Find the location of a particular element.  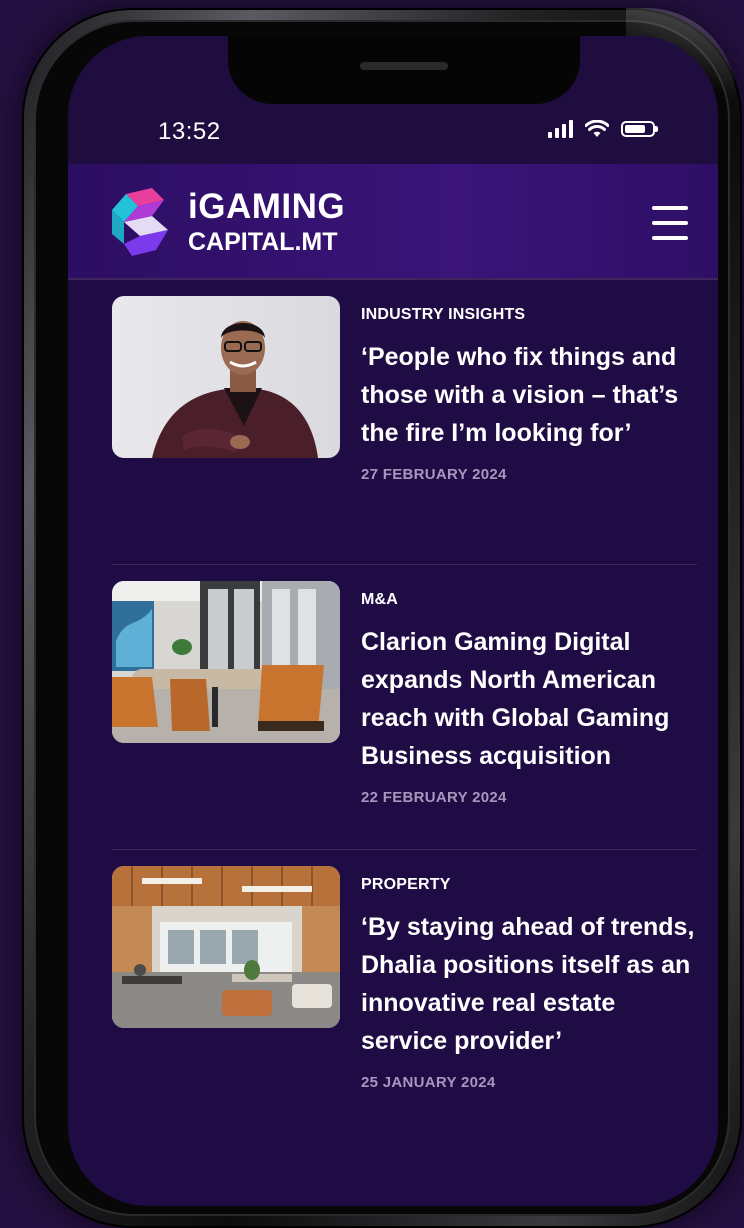

battery-icon is located at coordinates (639, 129).